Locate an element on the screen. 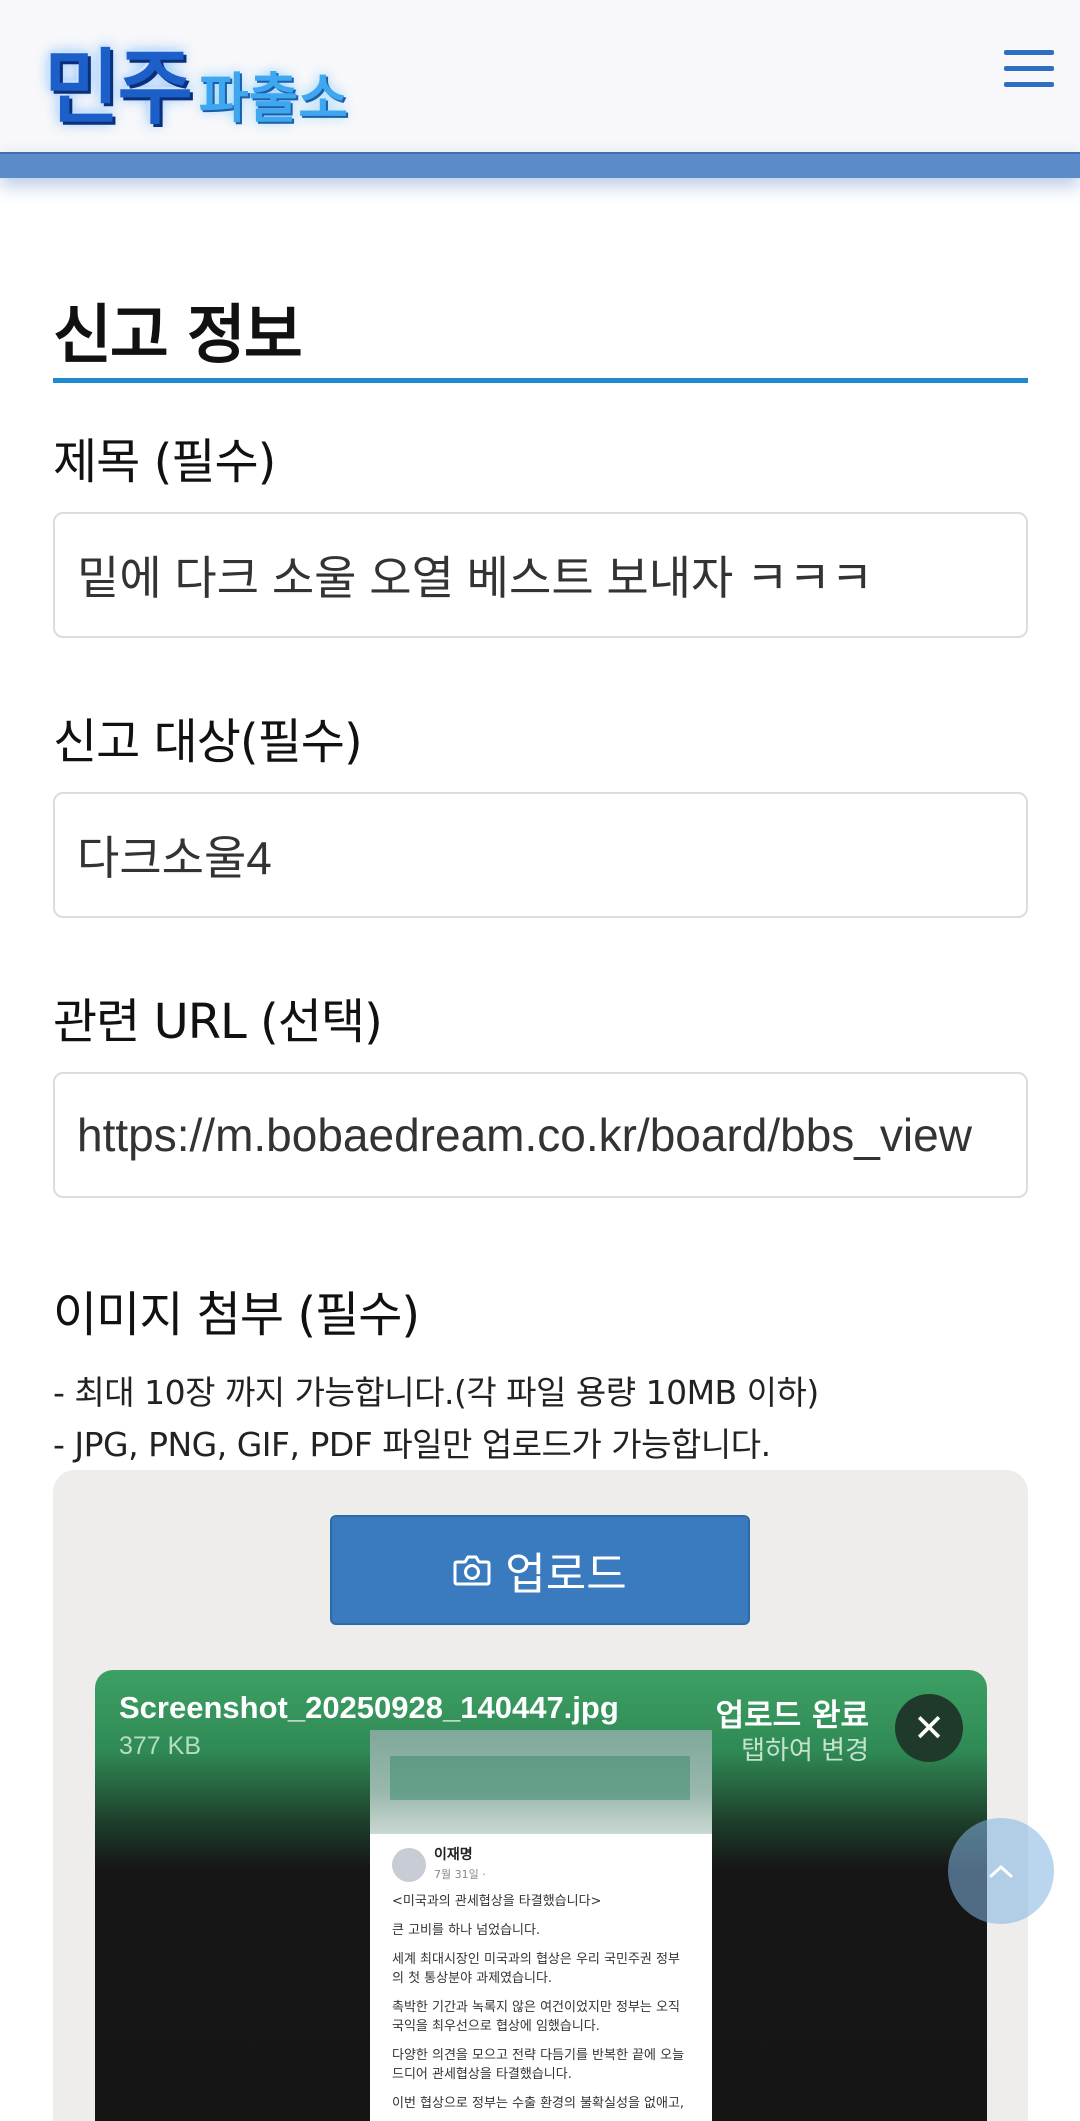  title-input is located at coordinates (540, 575).